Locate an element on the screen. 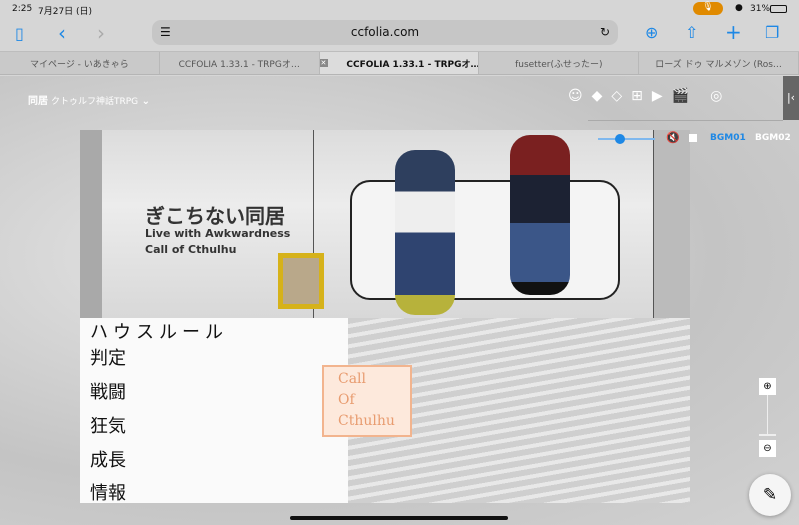  url-text: ccfolia.com is located at coordinates (385, 32).